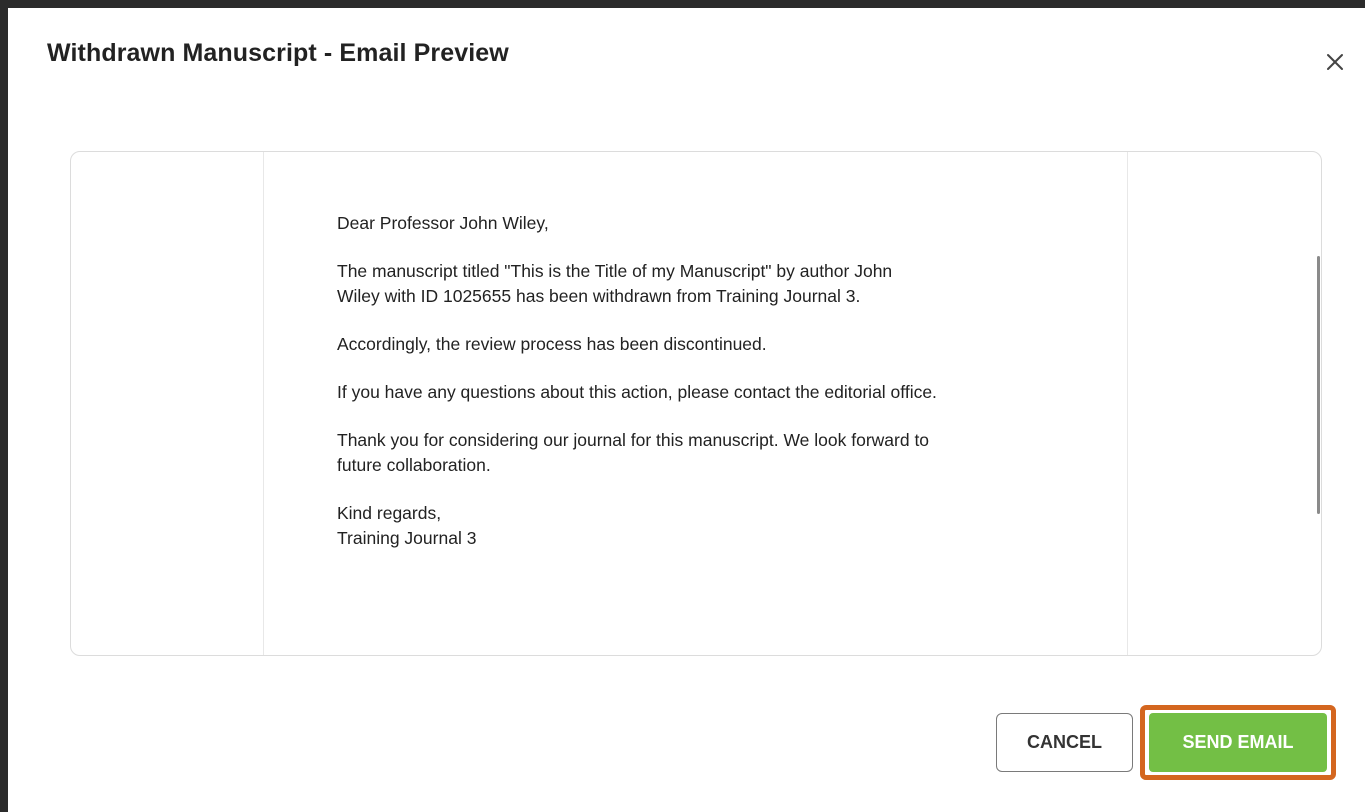 The height and width of the screenshot is (812, 1365). I want to click on email-signature: Training Journal 3, so click(407, 538).